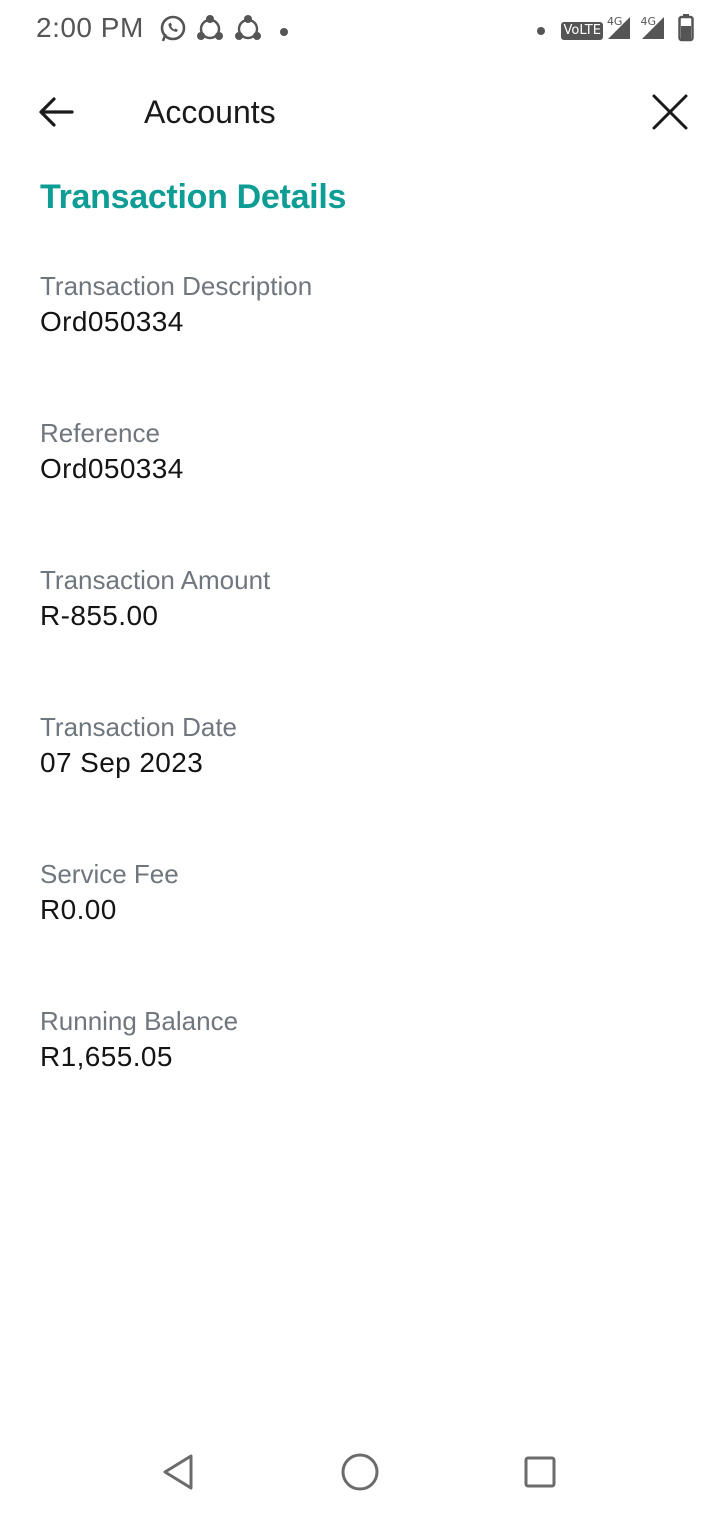 The height and width of the screenshot is (1520, 720). I want to click on section-title: Transaction Details, so click(193, 197).